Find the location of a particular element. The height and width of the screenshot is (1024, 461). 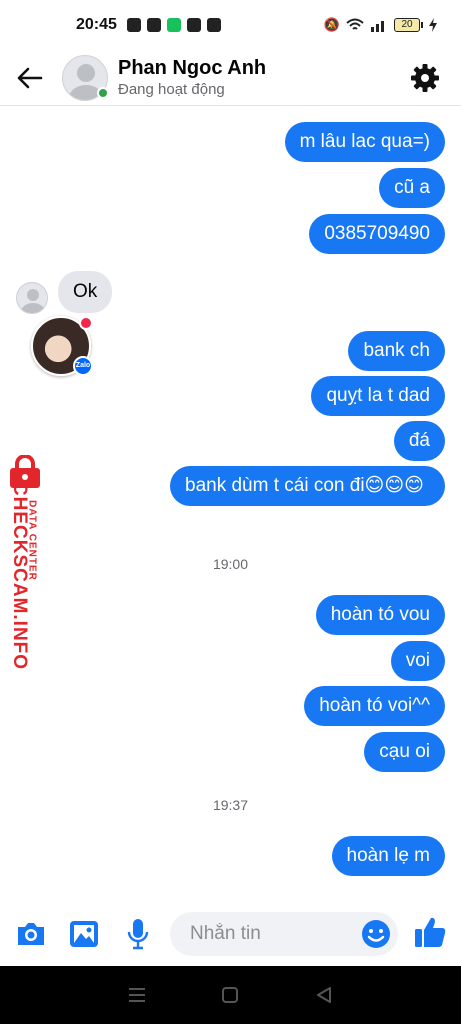

message-composer is located at coordinates (230, 934).